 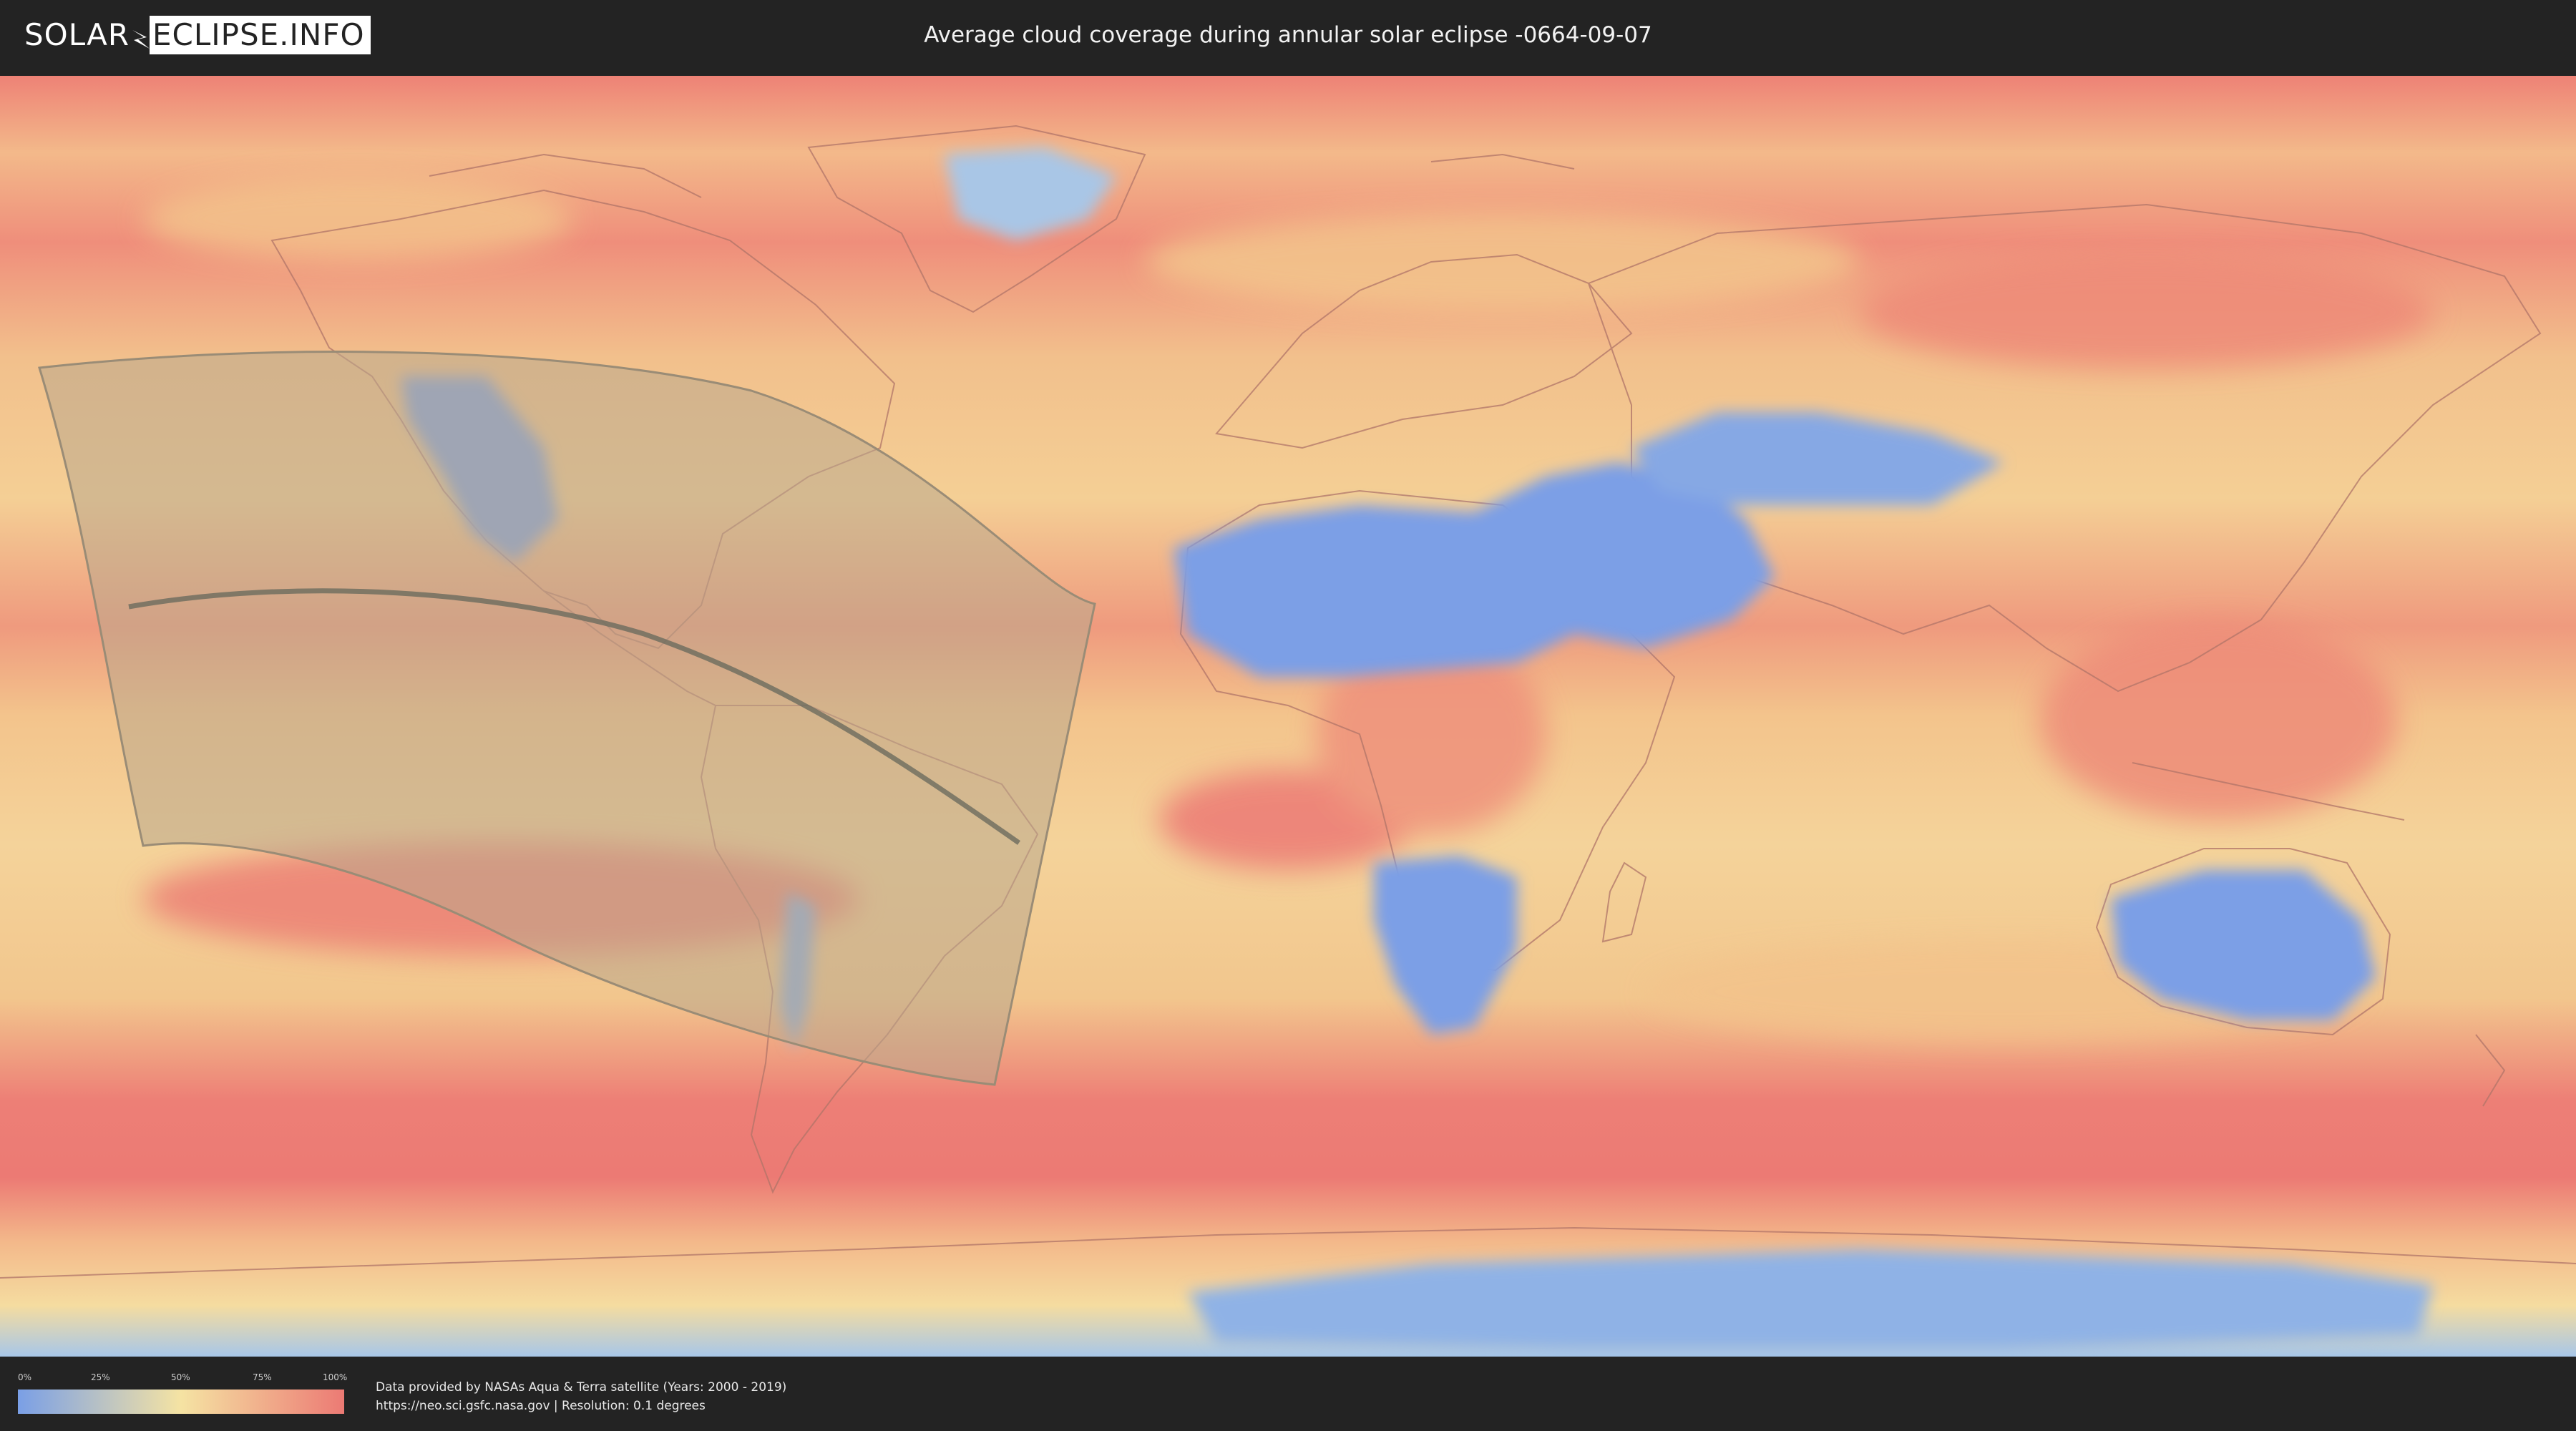 I want to click on legend-tick-75: 75%, so click(x=262, y=1377).